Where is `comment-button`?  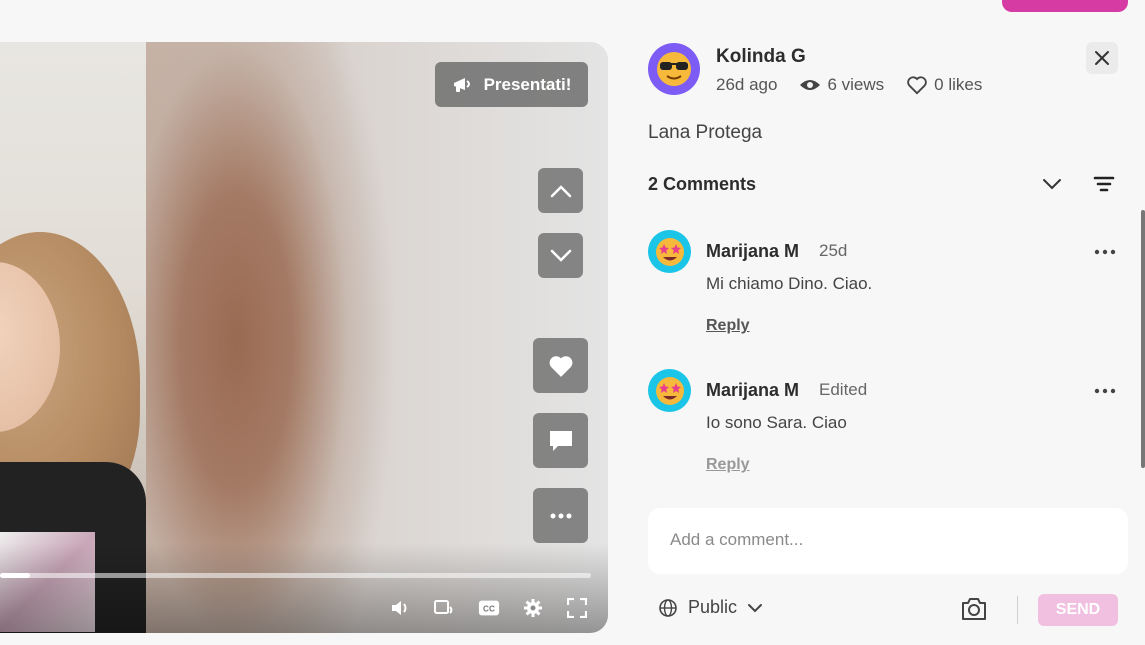 comment-button is located at coordinates (560, 440).